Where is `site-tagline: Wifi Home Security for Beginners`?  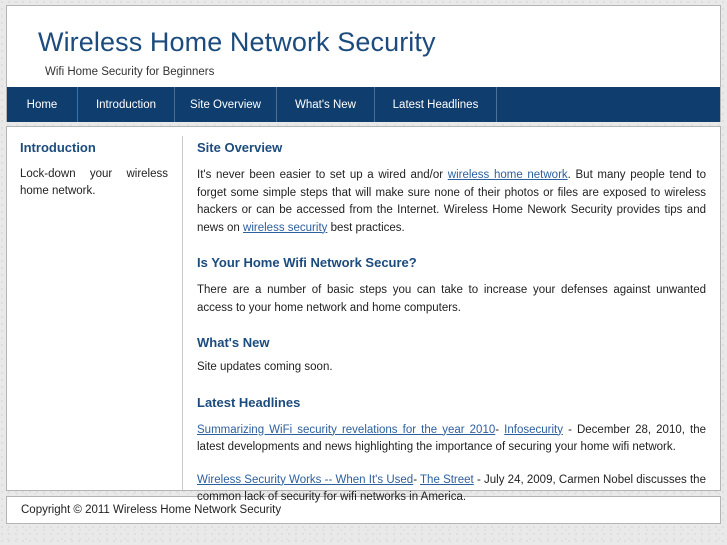
site-tagline: Wifi Home Security for Beginners is located at coordinates (130, 72).